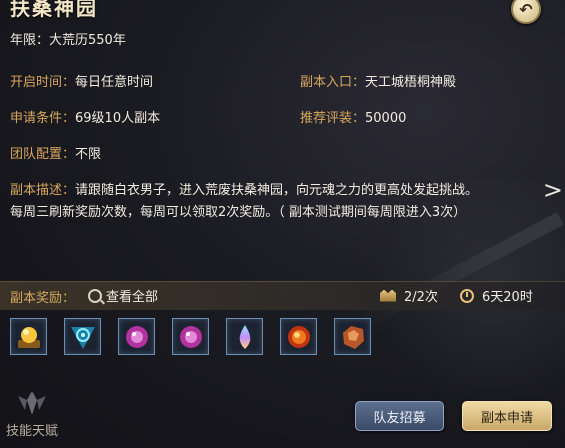 Image resolution: width=565 pixels, height=448 pixels. What do you see at coordinates (43, 118) in the screenshot?
I see `requirement-label: 申请条件：` at bounding box center [43, 118].